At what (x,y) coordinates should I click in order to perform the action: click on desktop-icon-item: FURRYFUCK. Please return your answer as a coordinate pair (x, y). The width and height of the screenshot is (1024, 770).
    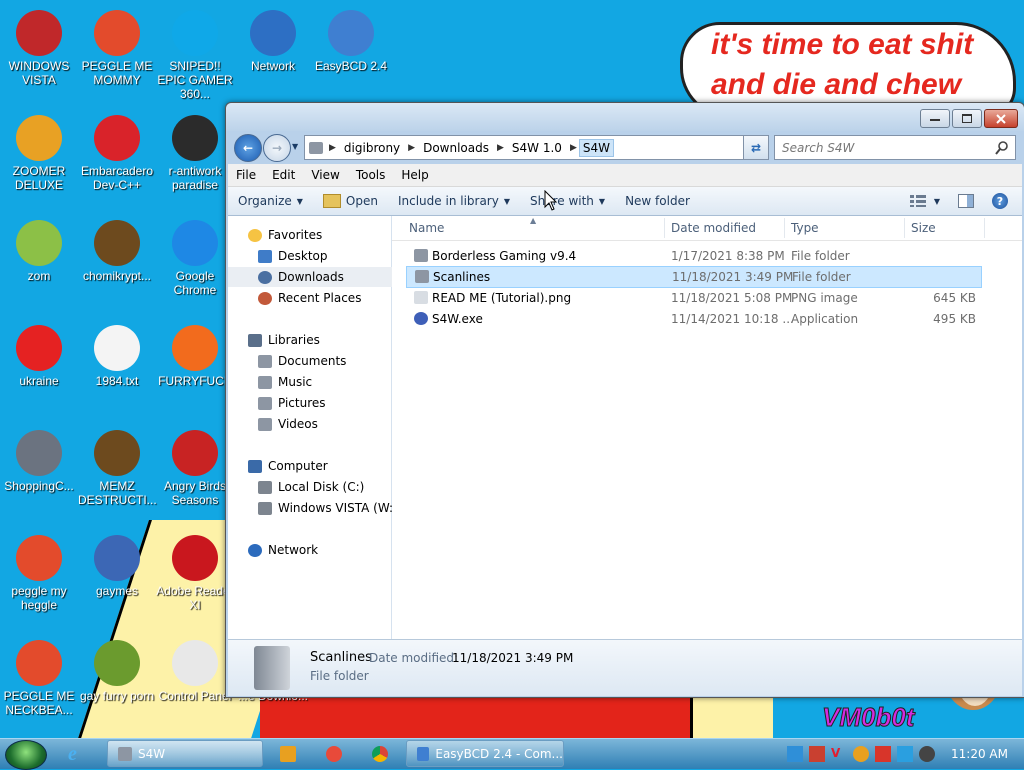
    Looking at the image, I should click on (195, 356).